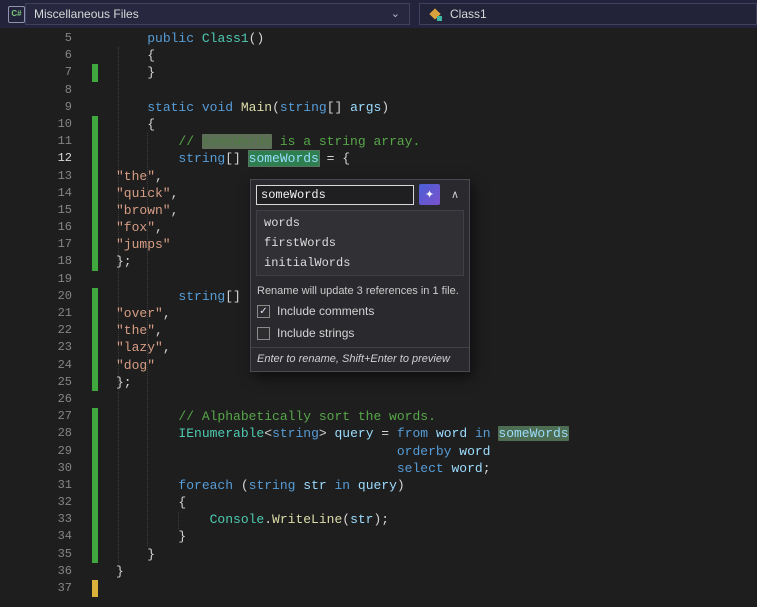  What do you see at coordinates (378, 90) in the screenshot?
I see `code-line: 8` at bounding box center [378, 90].